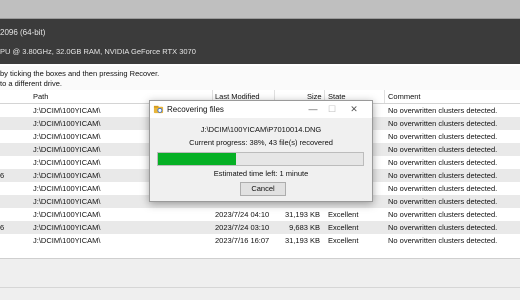 The image size is (520, 300). Describe the element at coordinates (260, 18) in the screenshot. I see `menu-divider` at that location.